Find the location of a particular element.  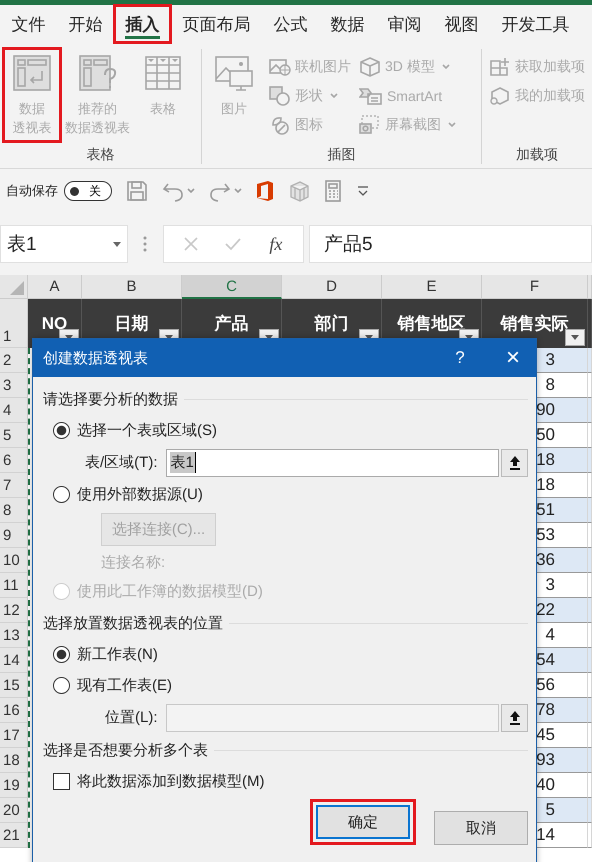

text-field: 表1 is located at coordinates (333, 462).